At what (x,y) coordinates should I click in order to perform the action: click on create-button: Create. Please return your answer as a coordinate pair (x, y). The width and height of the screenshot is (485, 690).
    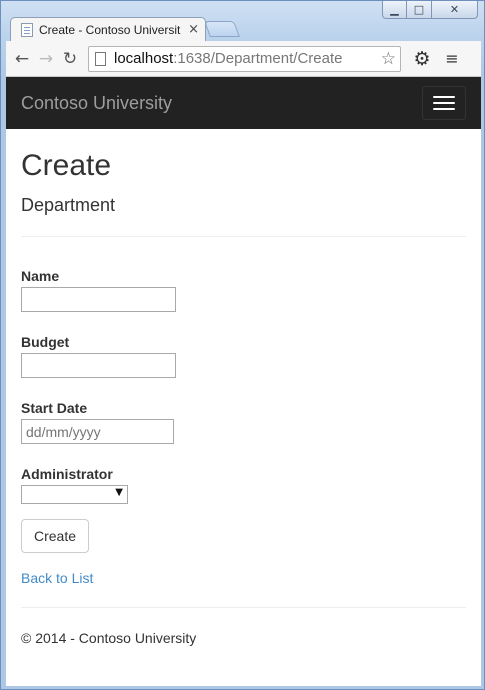
    Looking at the image, I should click on (55, 536).